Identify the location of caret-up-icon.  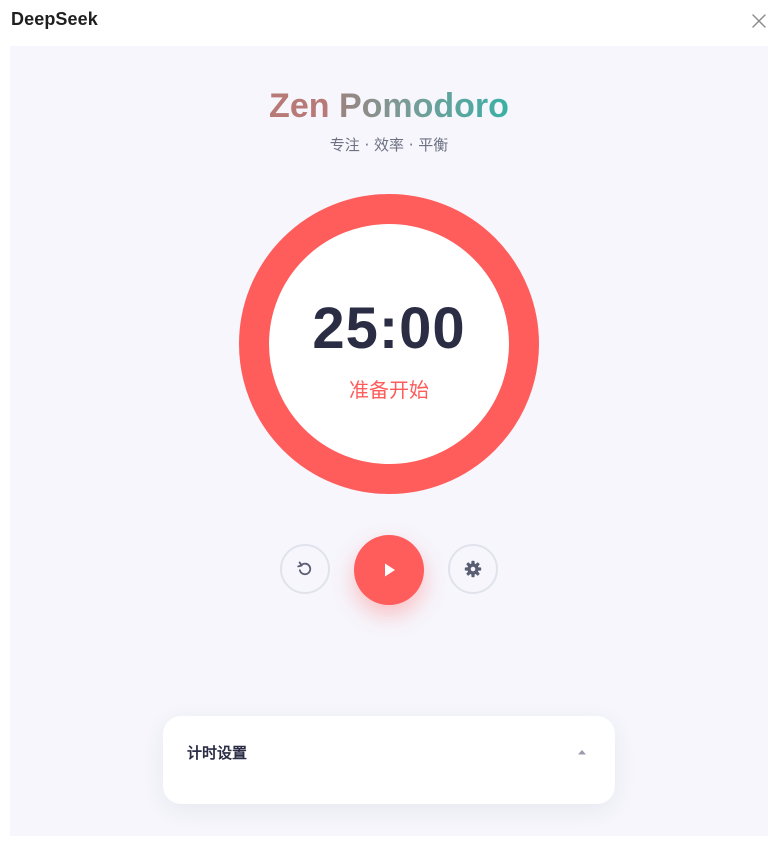
(582, 752).